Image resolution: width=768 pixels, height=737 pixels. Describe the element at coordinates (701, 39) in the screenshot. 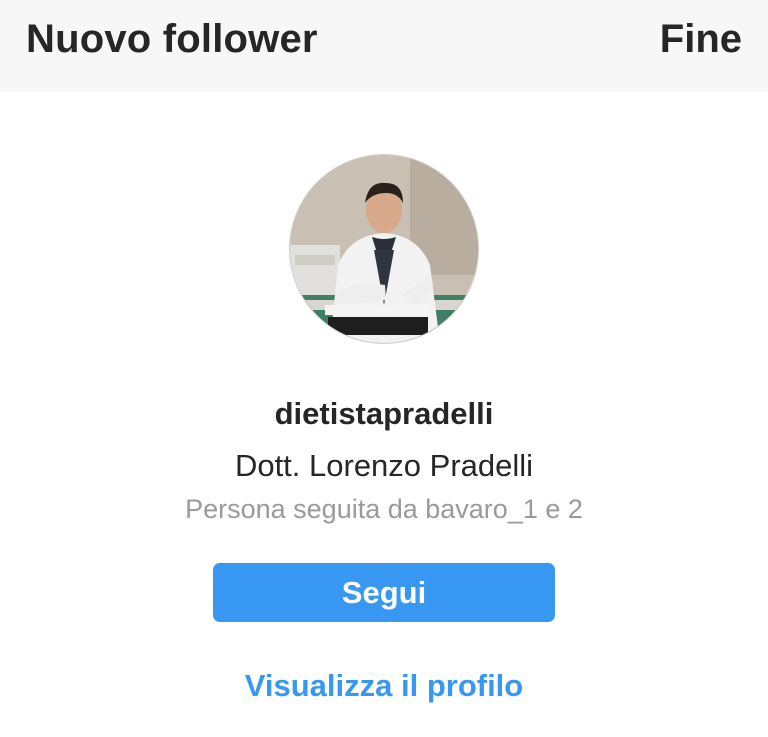

I see `done-button: Fine` at that location.